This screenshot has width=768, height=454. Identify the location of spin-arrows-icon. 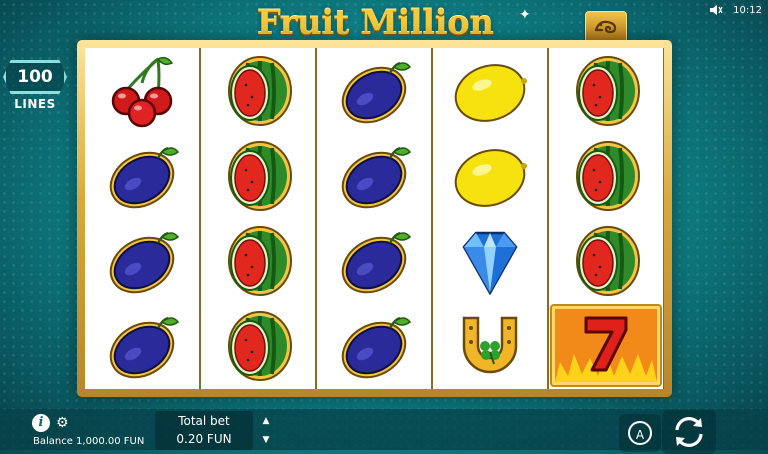
(689, 432).